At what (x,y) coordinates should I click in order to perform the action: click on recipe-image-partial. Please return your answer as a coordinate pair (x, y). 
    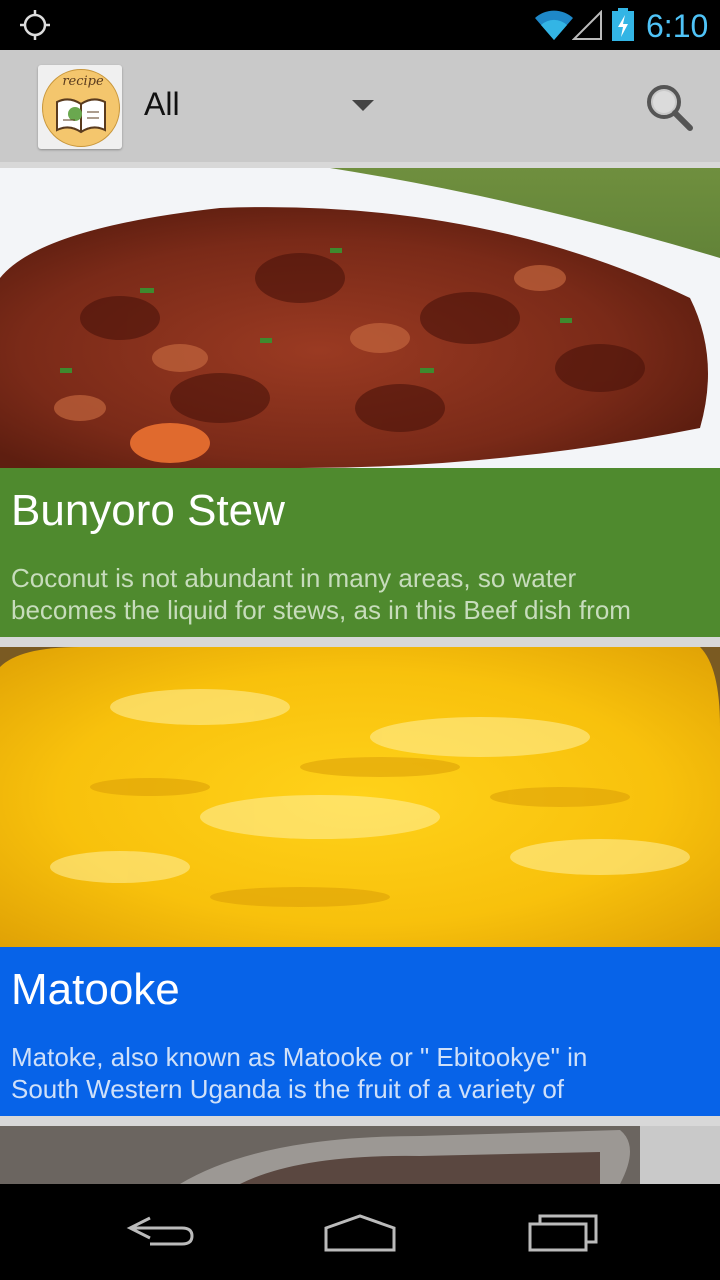
    Looking at the image, I should click on (360, 1155).